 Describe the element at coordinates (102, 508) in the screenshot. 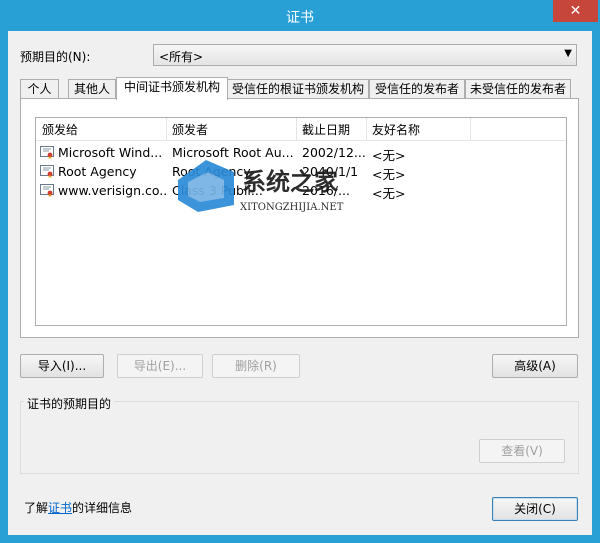

I see `learn-suffix: 的详细信息` at that location.